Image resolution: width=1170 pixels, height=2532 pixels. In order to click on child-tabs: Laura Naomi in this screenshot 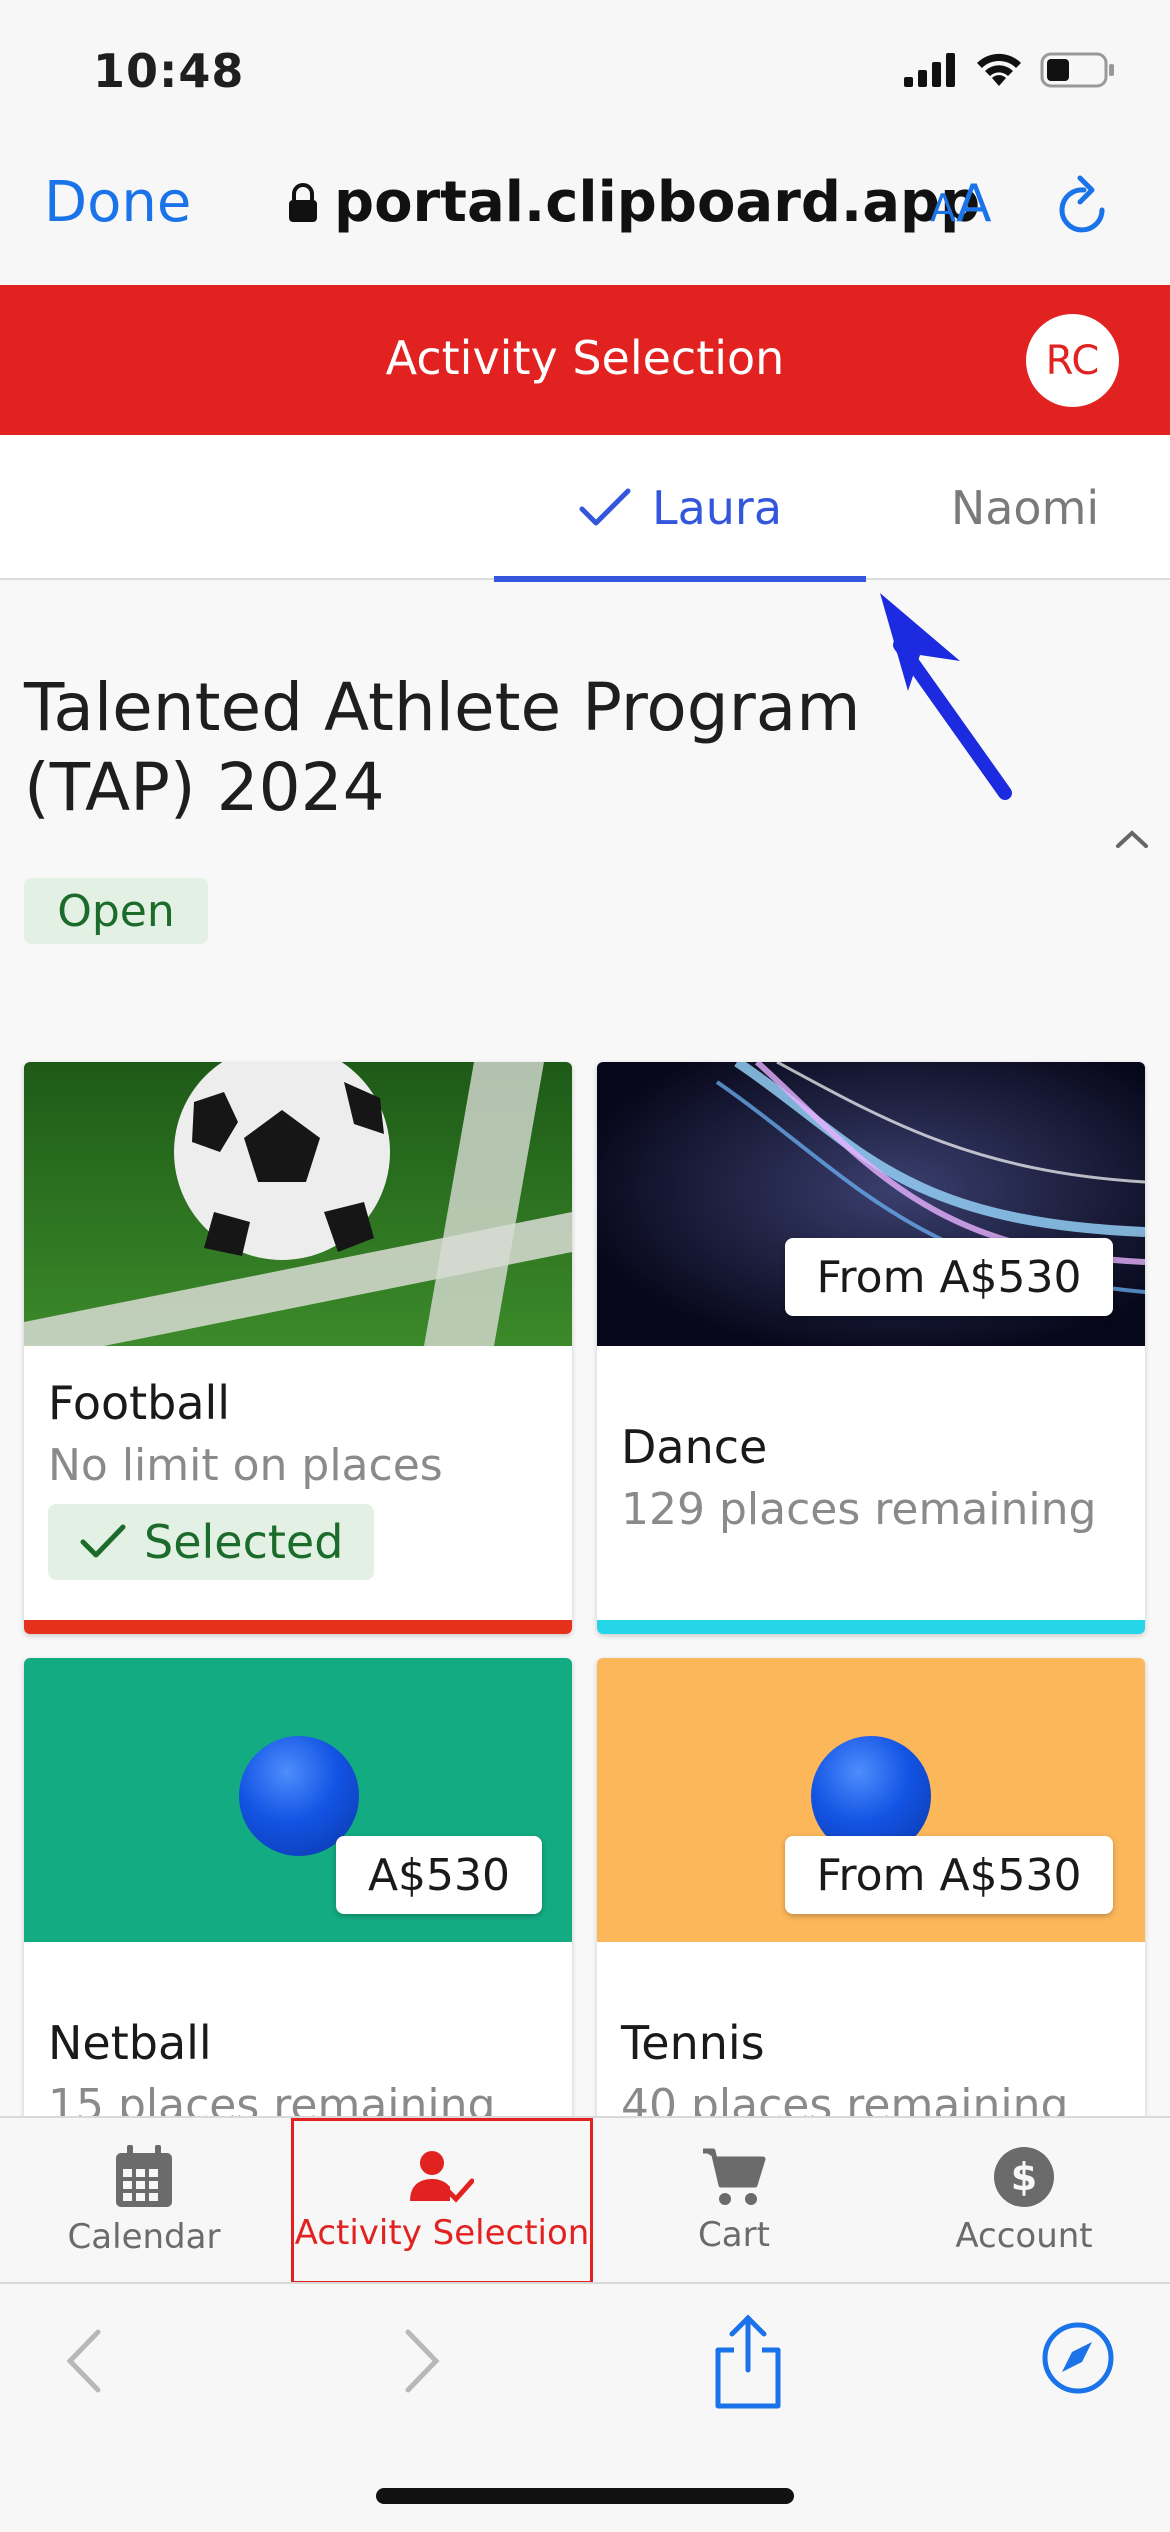, I will do `click(585, 508)`.